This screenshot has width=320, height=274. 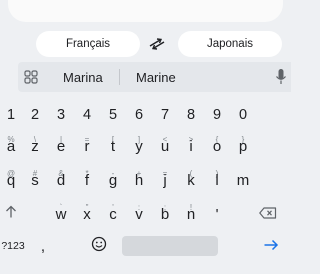 I want to click on emoji-key, so click(x=99, y=246).